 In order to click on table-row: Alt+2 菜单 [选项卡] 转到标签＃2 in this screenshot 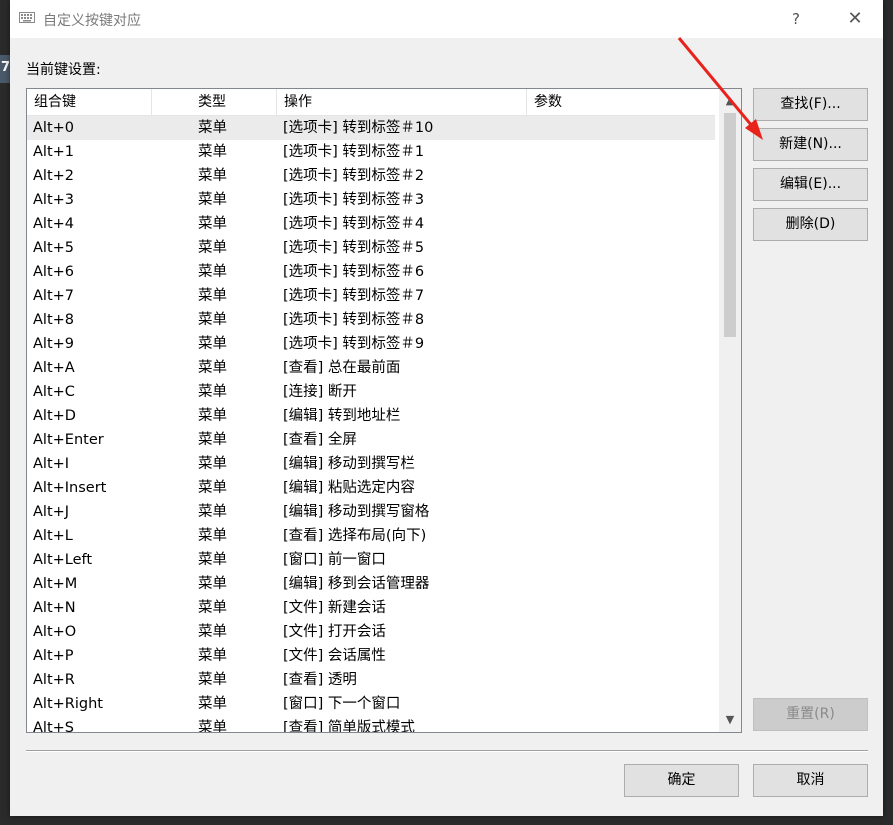, I will do `click(371, 176)`.